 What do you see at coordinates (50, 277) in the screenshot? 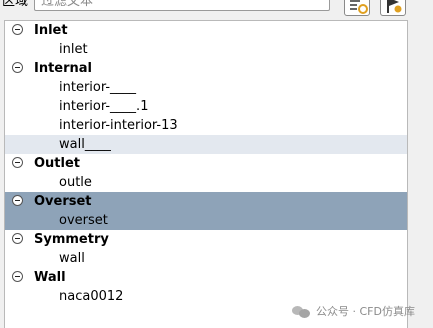
I see `tree-group-label: Wall` at bounding box center [50, 277].